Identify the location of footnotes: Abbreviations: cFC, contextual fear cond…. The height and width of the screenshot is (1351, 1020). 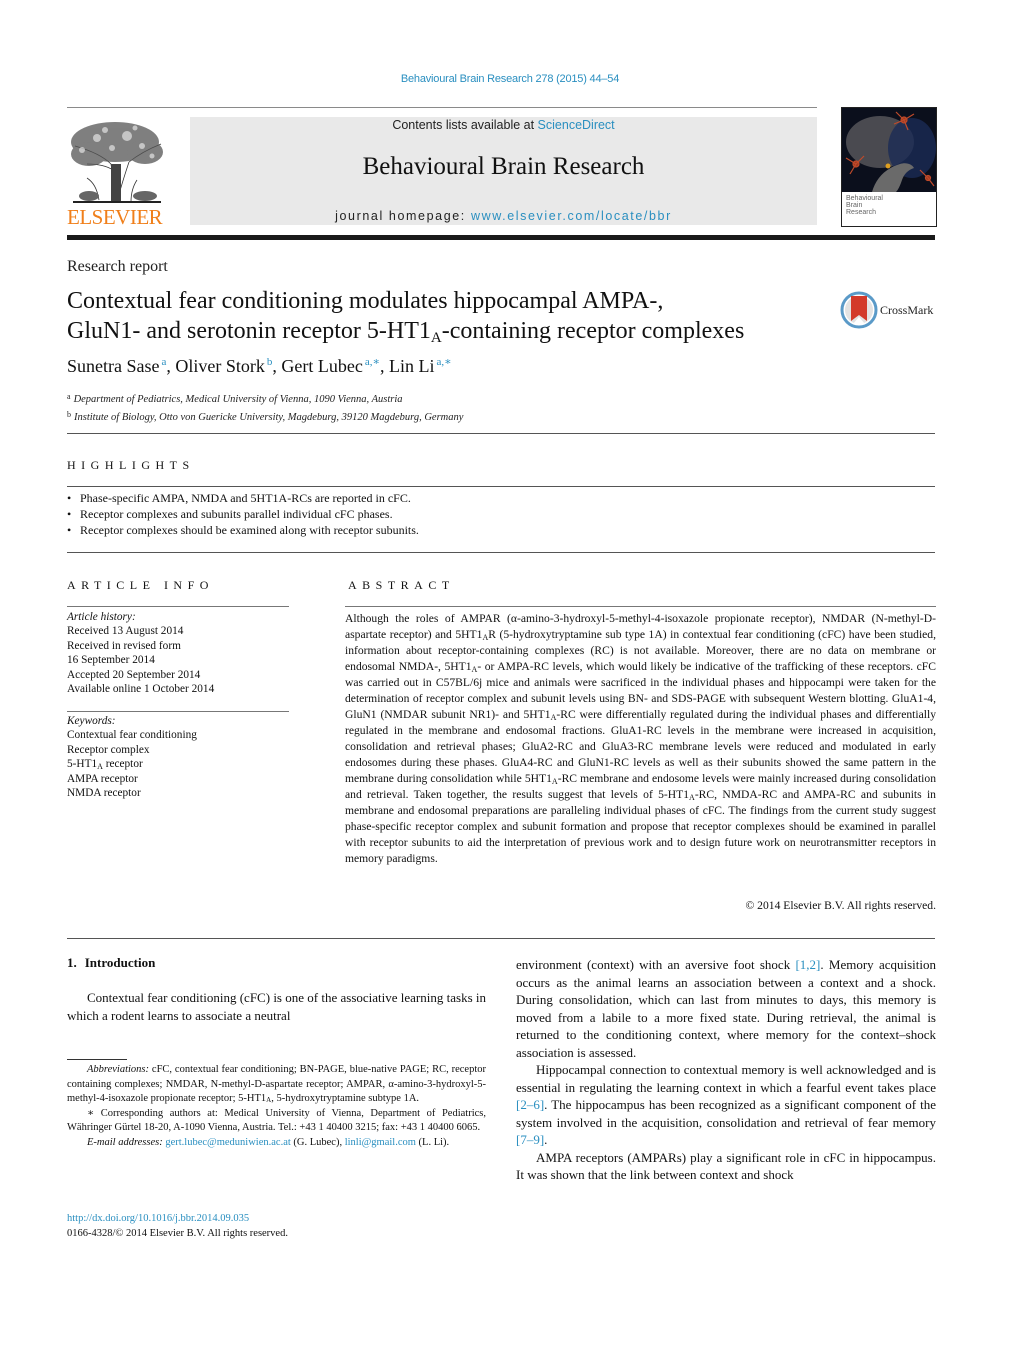
(276, 1106).